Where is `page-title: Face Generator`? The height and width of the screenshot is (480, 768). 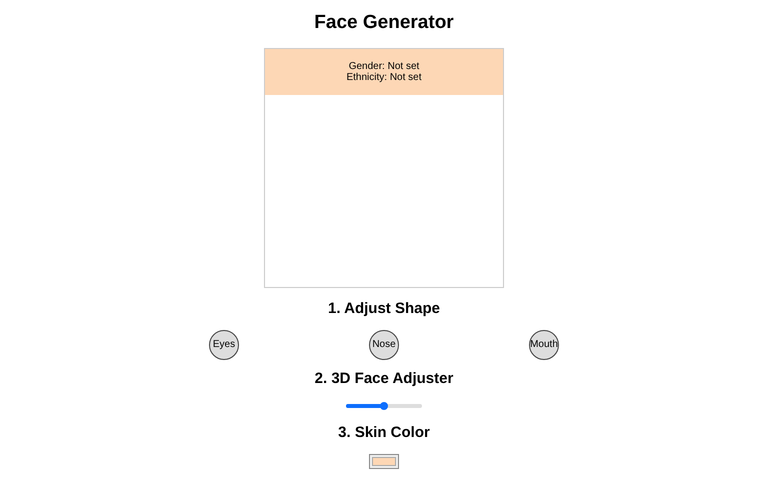 page-title: Face Generator is located at coordinates (384, 23).